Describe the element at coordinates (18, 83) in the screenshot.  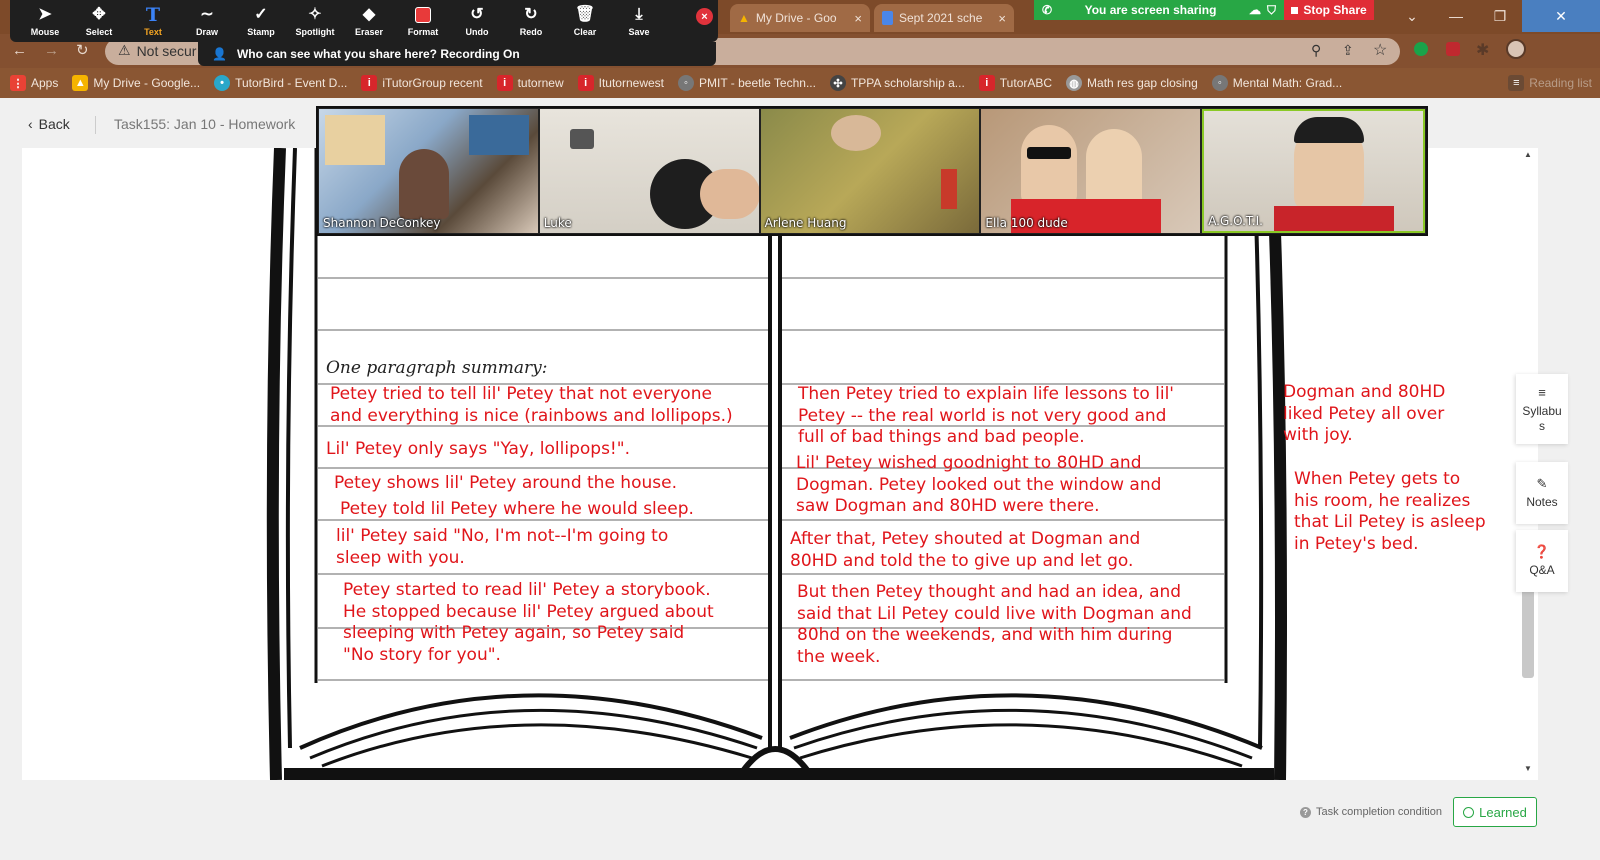
I see `apps-grid-icon: ⋮` at that location.